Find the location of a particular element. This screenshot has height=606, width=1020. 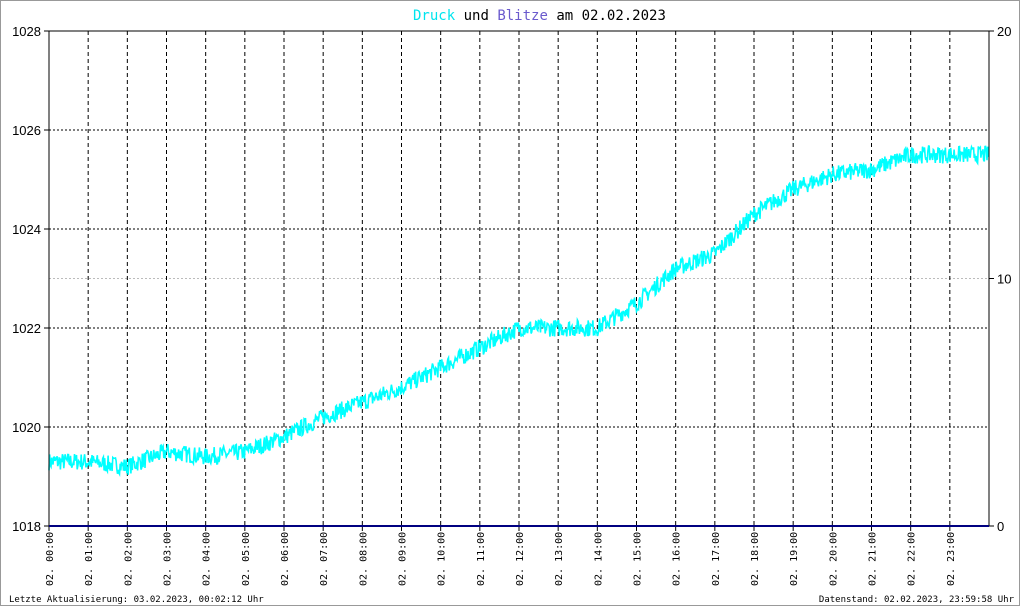

x-tick-label: 02. 00:00 is located at coordinates (50, 559).